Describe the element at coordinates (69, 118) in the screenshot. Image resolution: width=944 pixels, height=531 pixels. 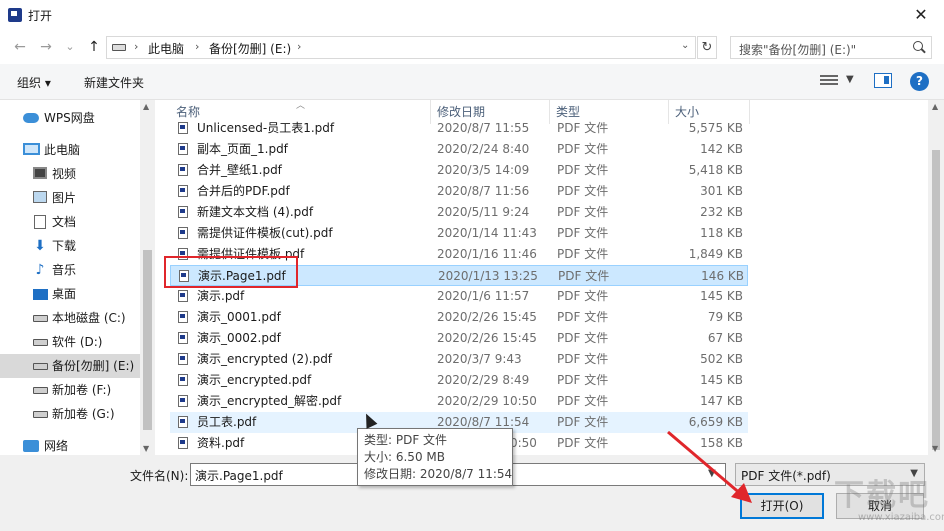
I see `sidebar-item-label: WPS网盘` at that location.